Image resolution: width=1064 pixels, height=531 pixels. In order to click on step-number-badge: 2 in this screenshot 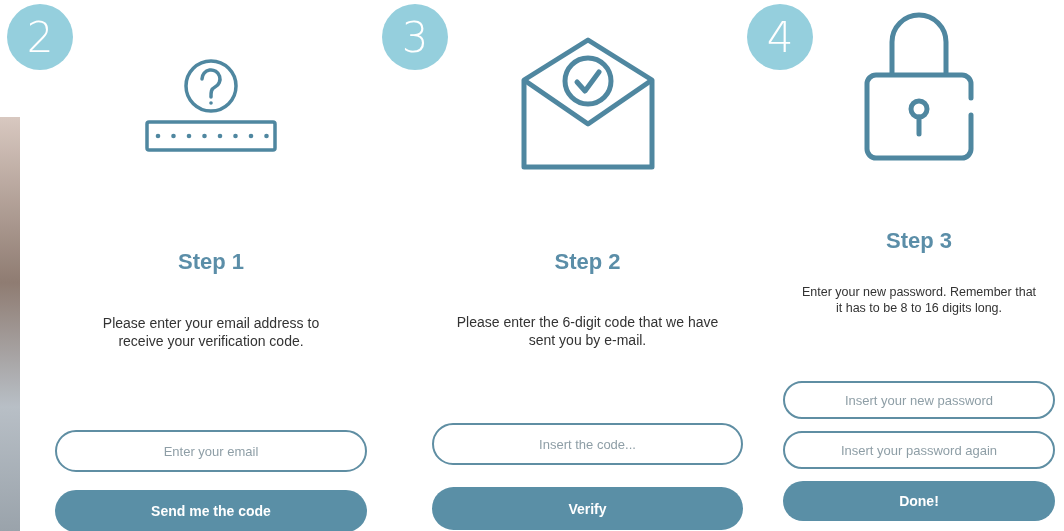, I will do `click(40, 37)`.